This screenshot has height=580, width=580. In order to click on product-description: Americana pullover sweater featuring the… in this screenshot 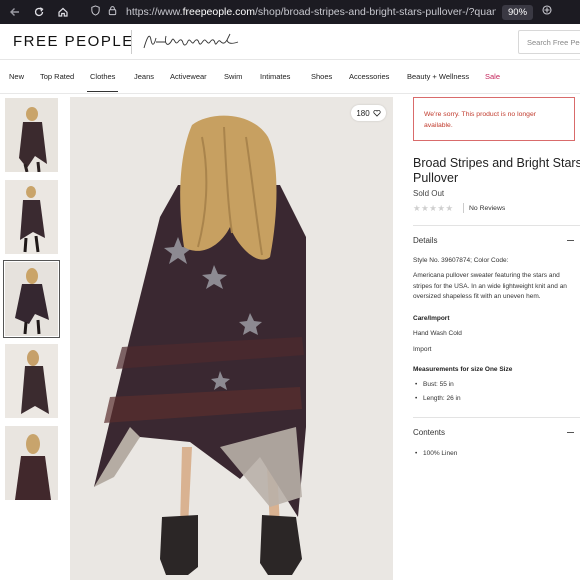, I will do `click(490, 286)`.